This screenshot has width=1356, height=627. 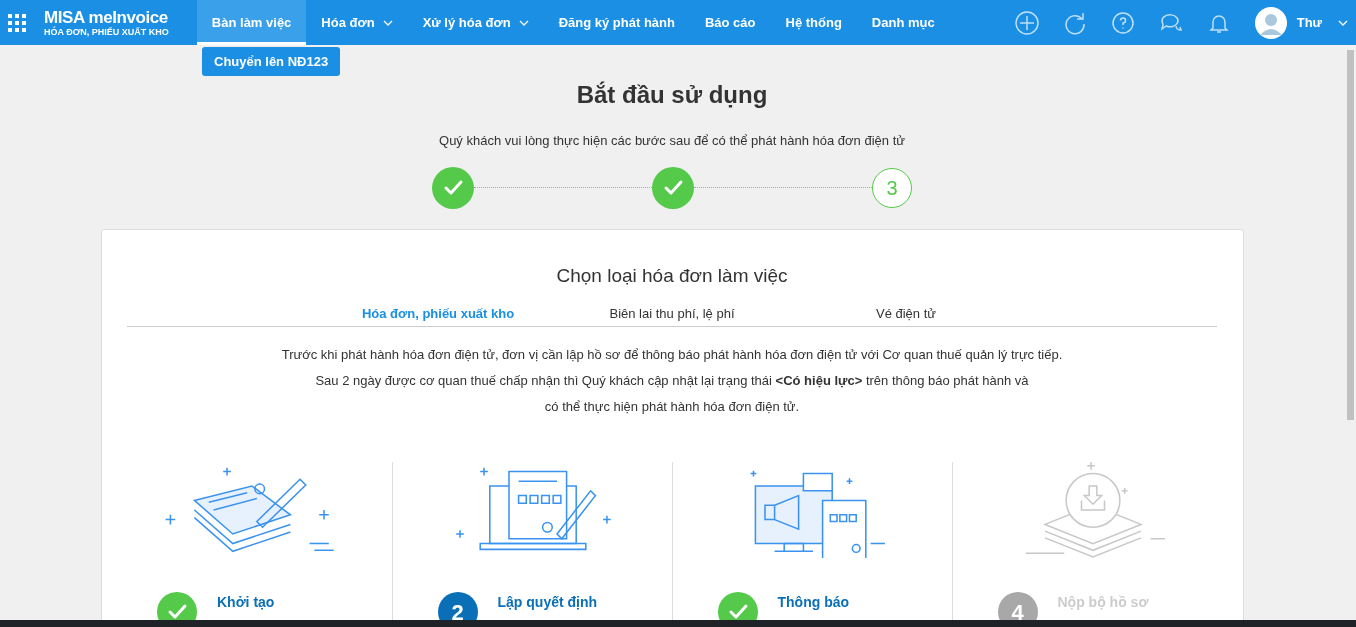 I want to click on step-label: Thông báo, so click(x=813, y=602).